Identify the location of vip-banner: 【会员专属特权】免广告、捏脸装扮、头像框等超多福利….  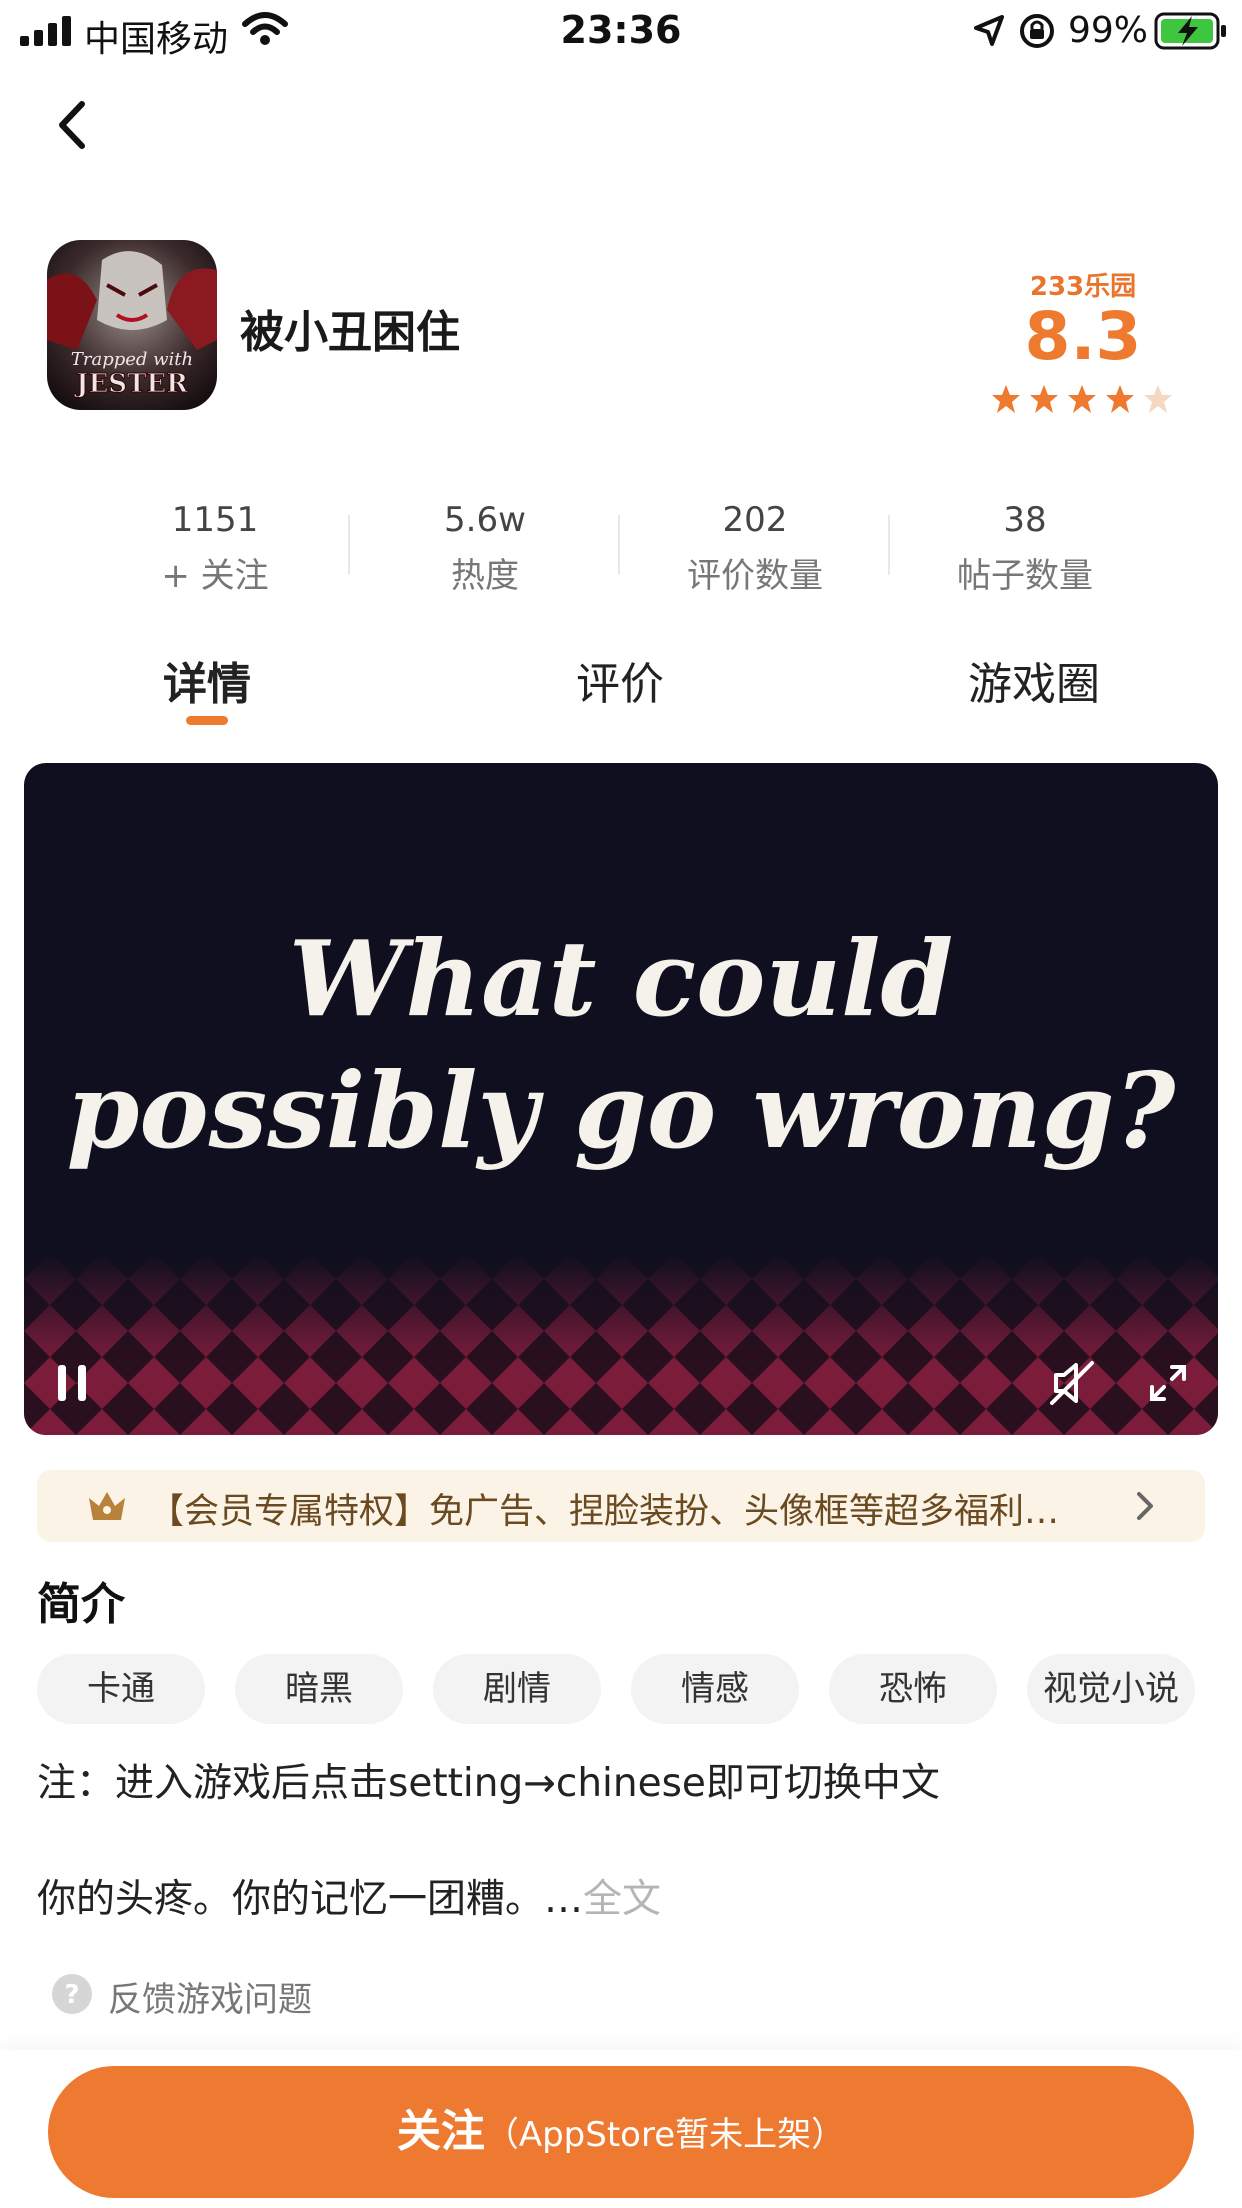
(621, 1506).